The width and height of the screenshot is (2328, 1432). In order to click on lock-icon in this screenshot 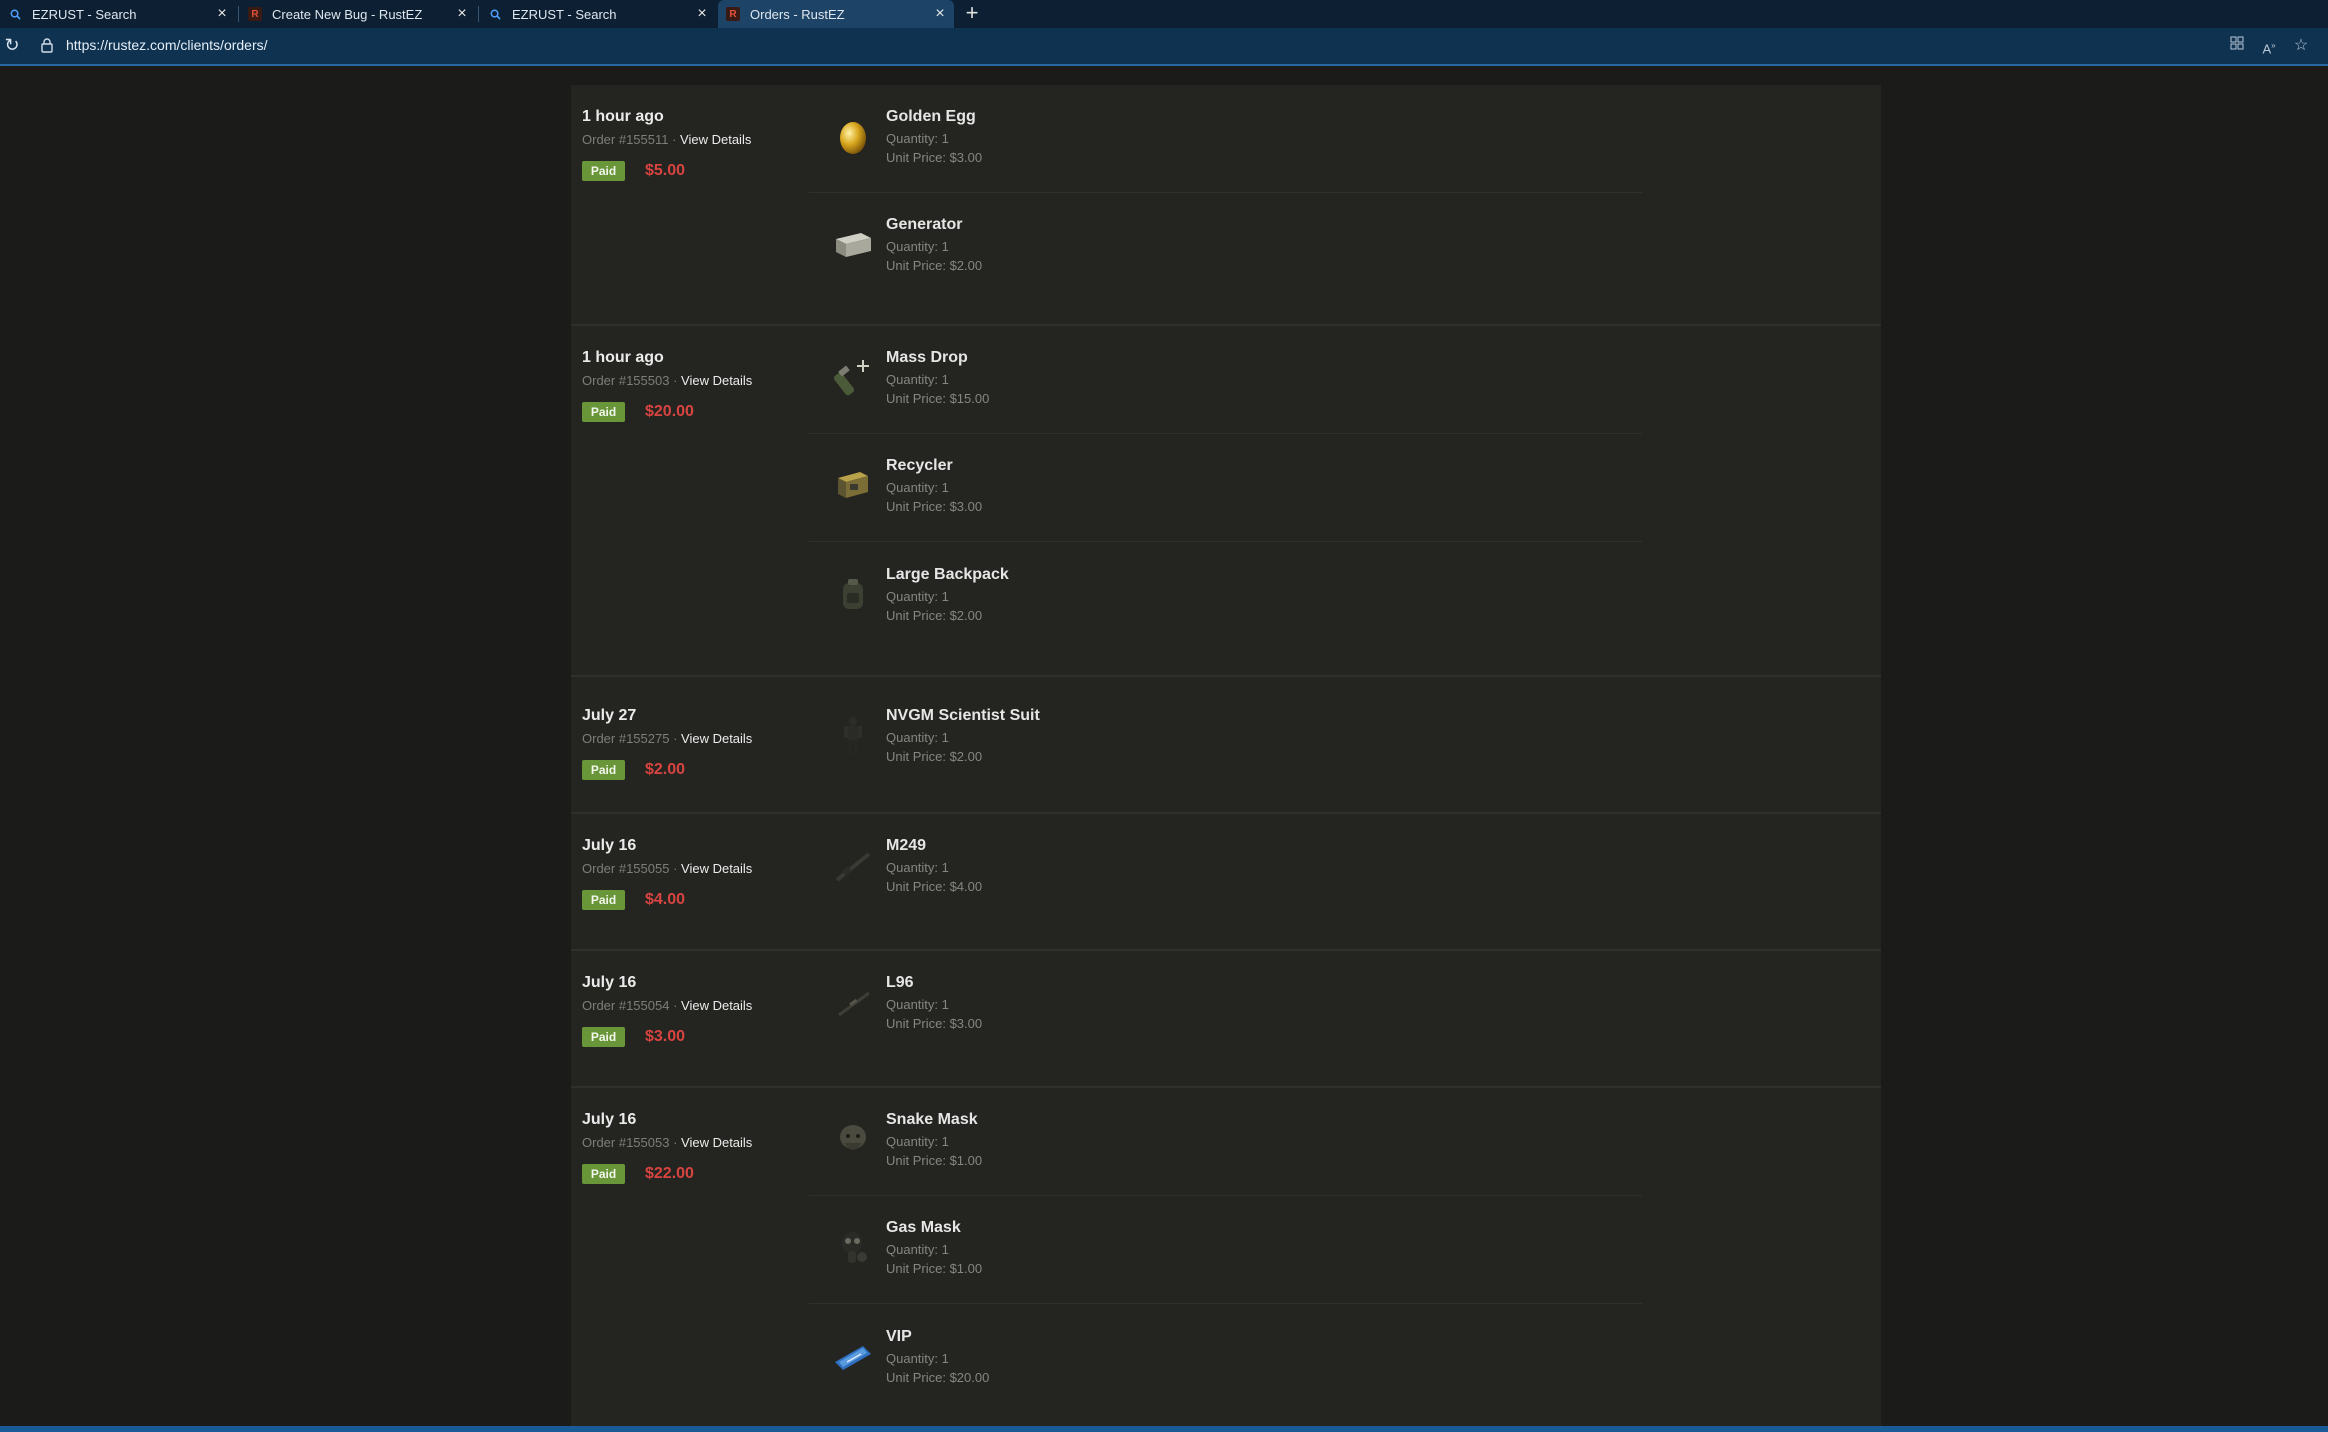, I will do `click(47, 45)`.